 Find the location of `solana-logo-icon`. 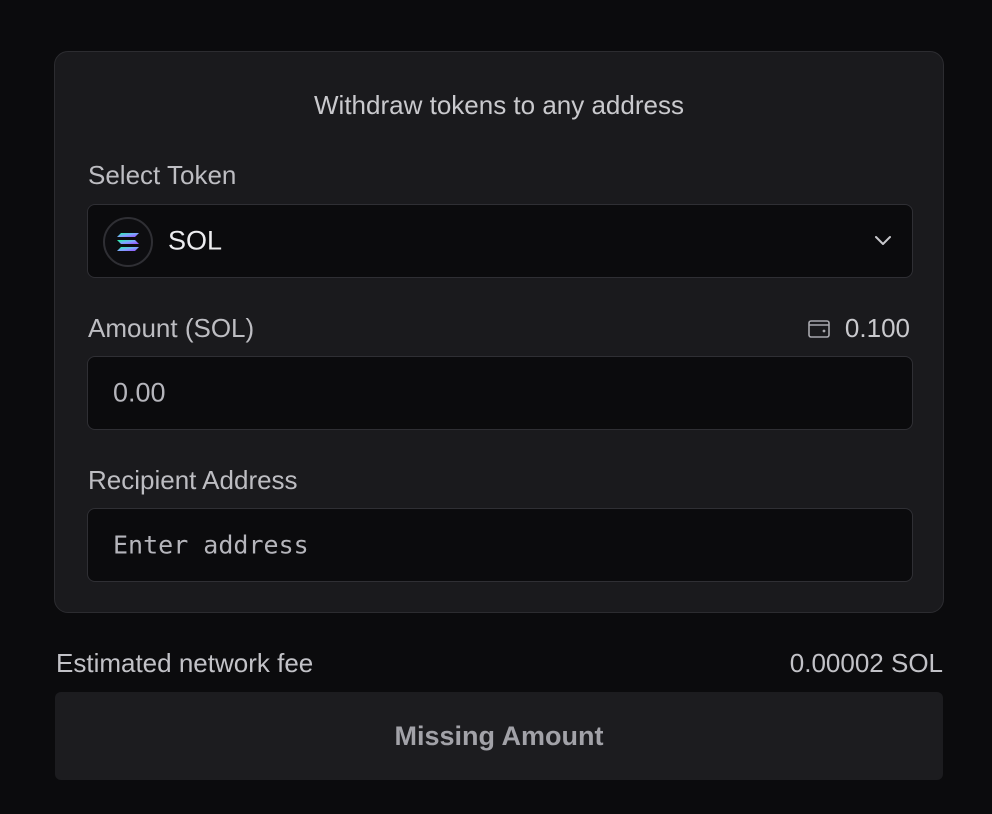

solana-logo-icon is located at coordinates (128, 242).